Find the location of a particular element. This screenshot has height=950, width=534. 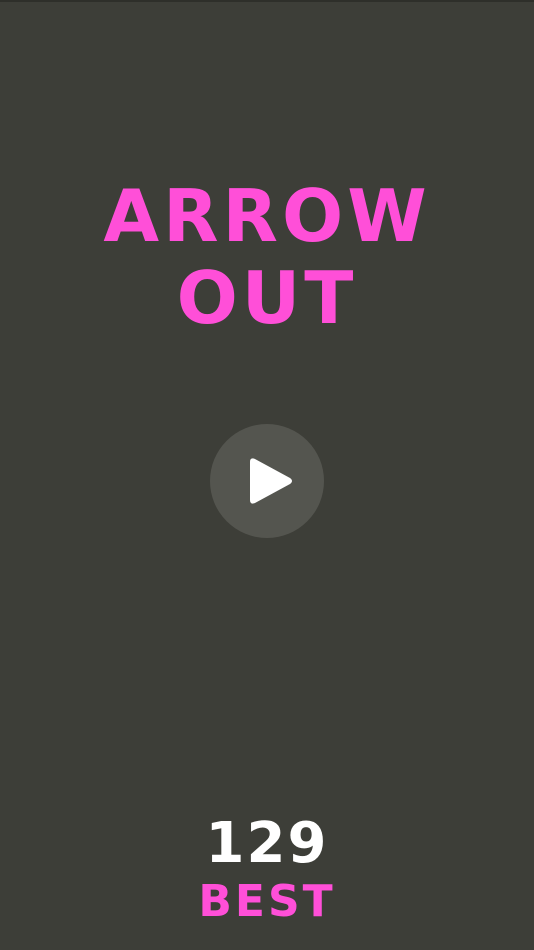

game-title-line-2: OUT is located at coordinates (267, 298).